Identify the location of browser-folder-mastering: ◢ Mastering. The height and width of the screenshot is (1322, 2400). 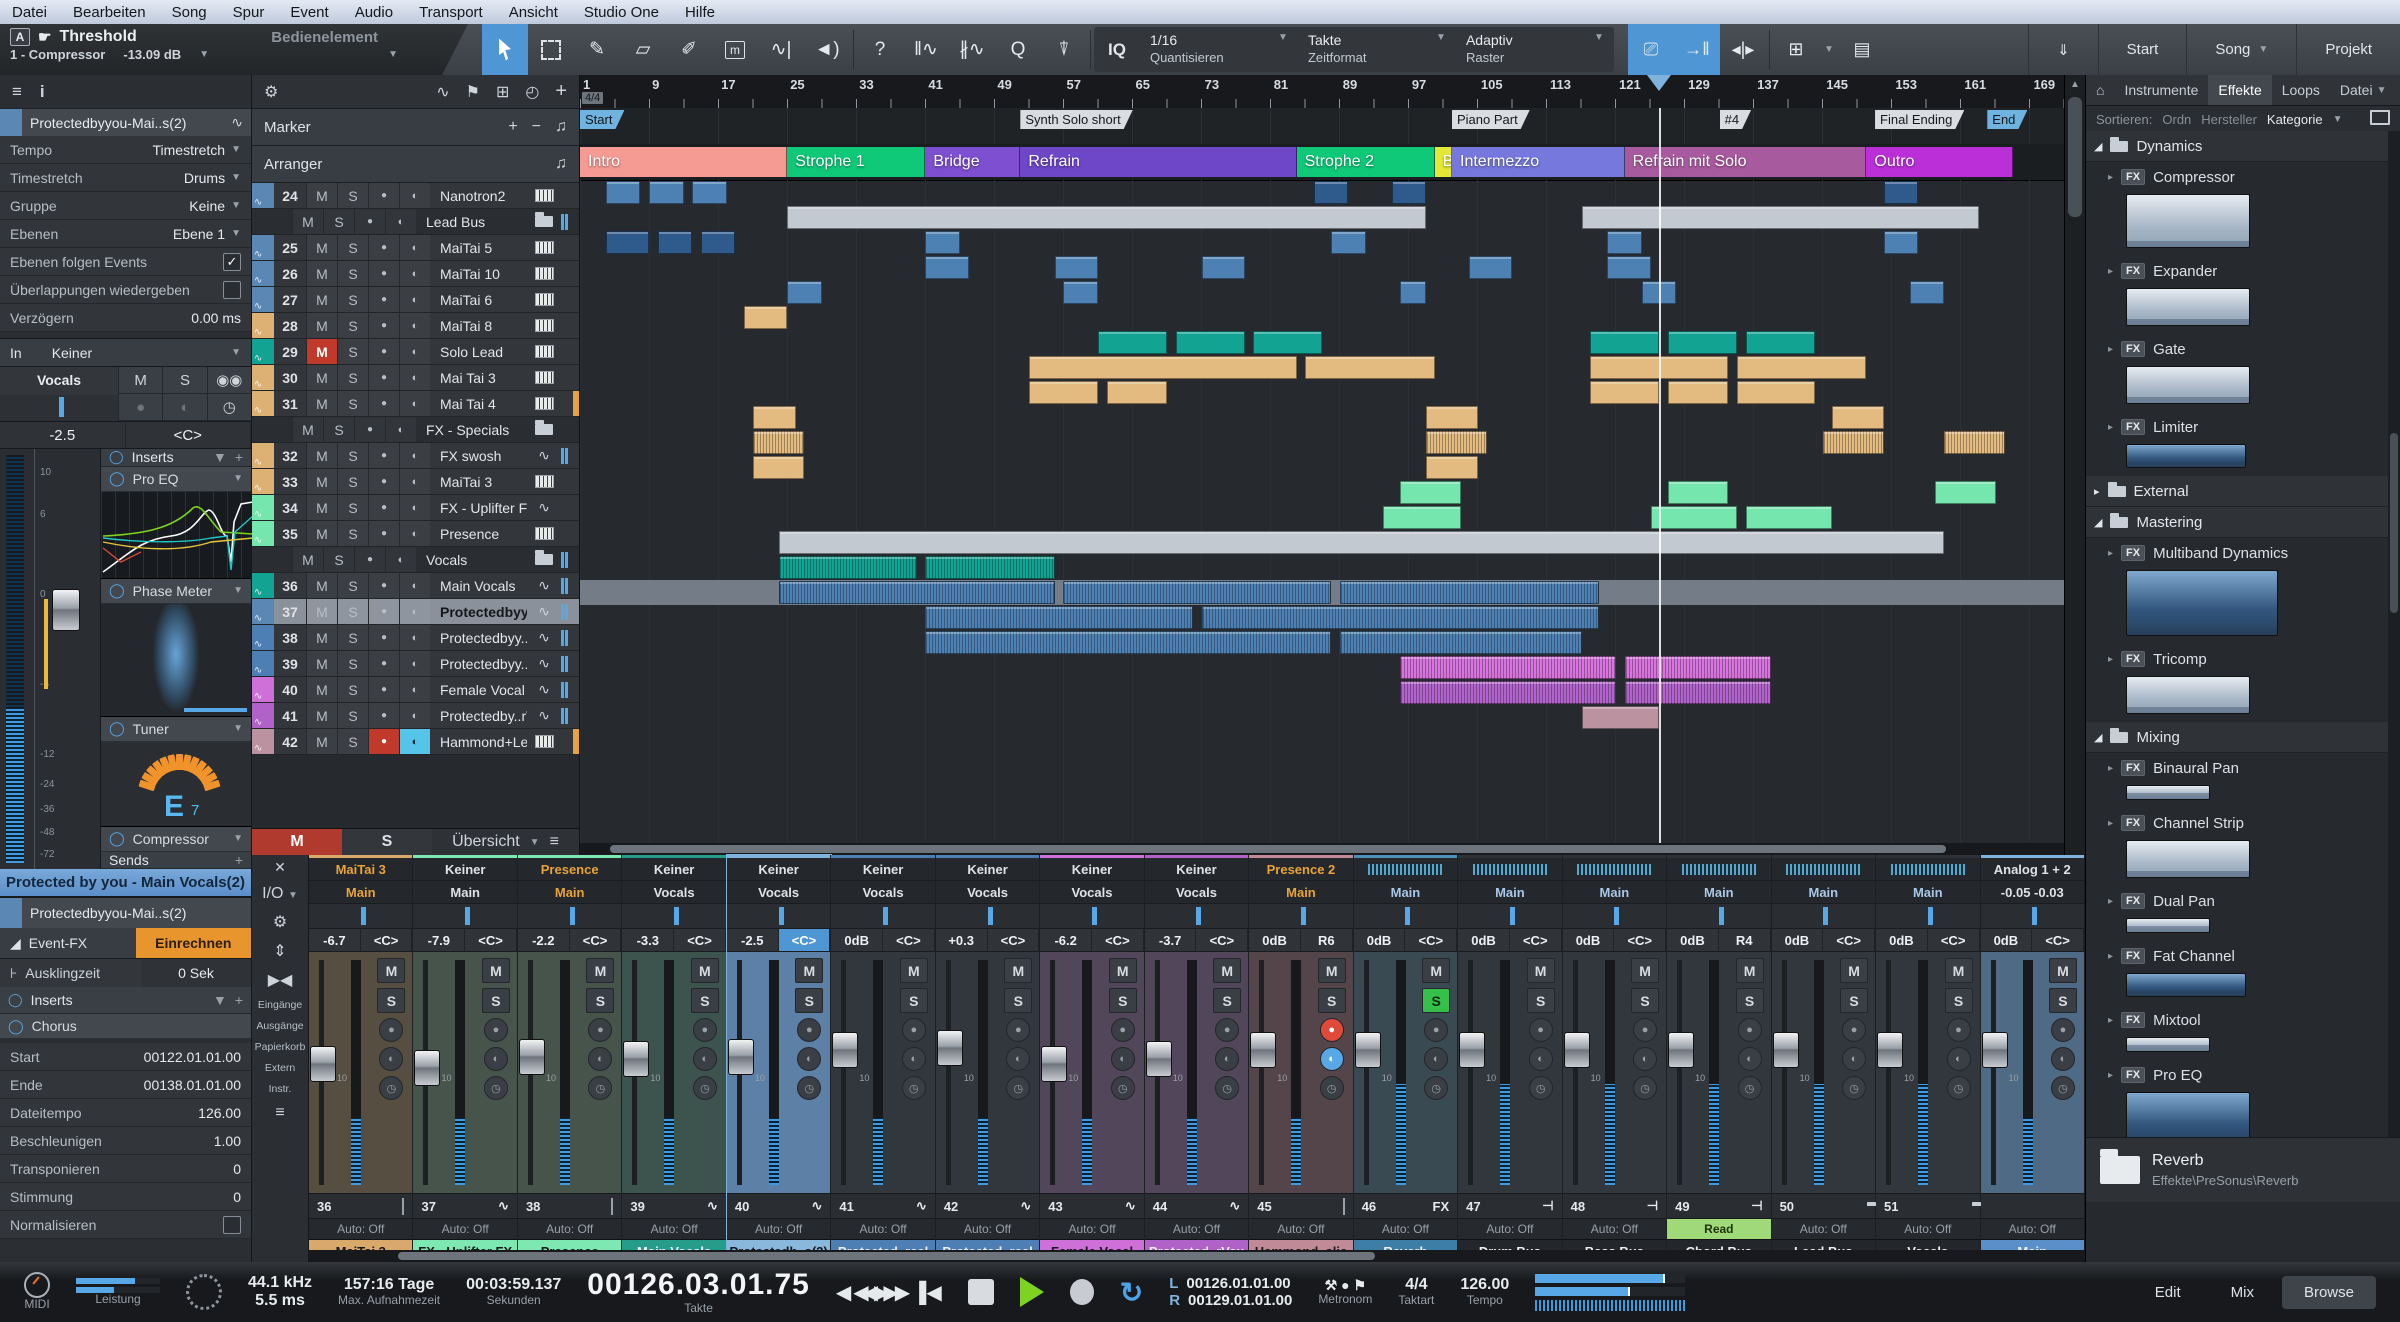
(2237, 522).